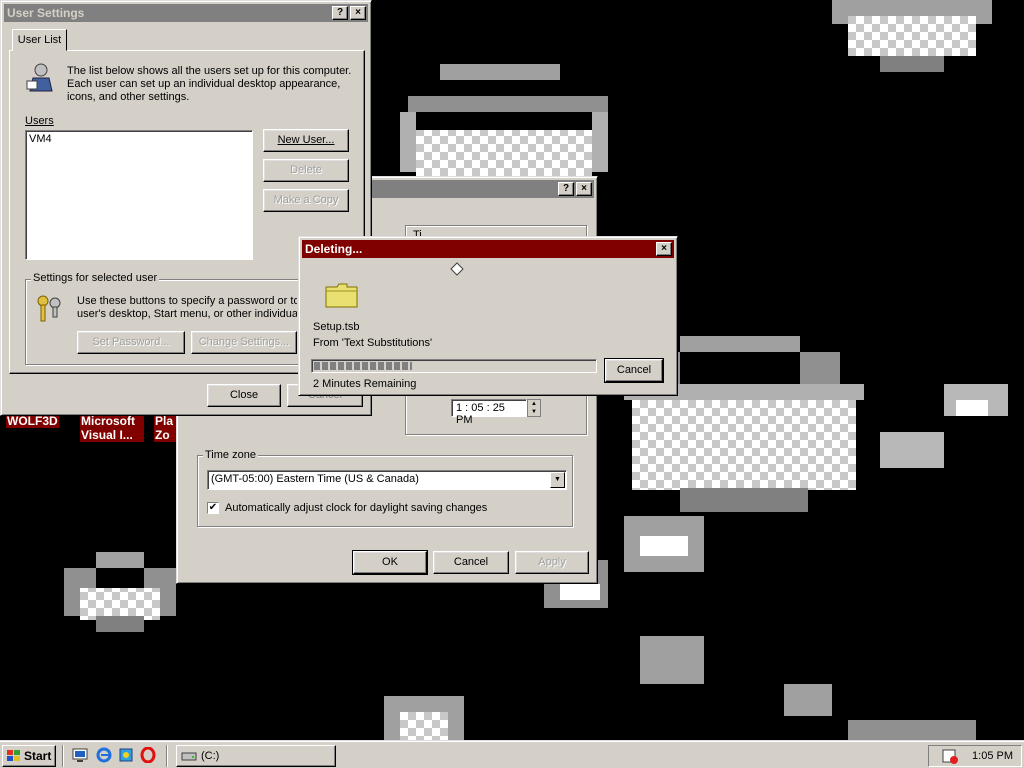  Describe the element at coordinates (148, 755) in the screenshot. I see `opera-icon` at that location.